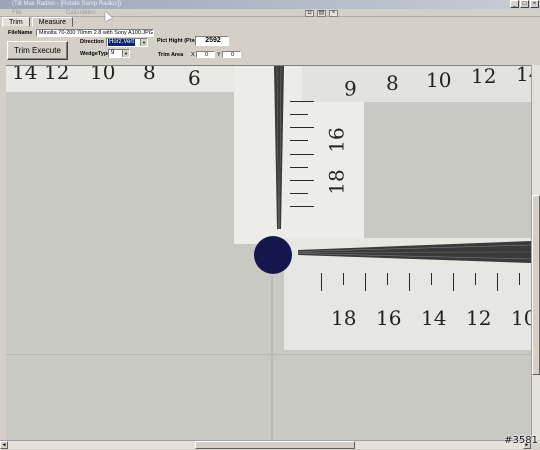 The image size is (540, 450). Describe the element at coordinates (270, 13) in the screenshot. I see `menu-bar: File Calculation ◘ ▤ ×` at that location.